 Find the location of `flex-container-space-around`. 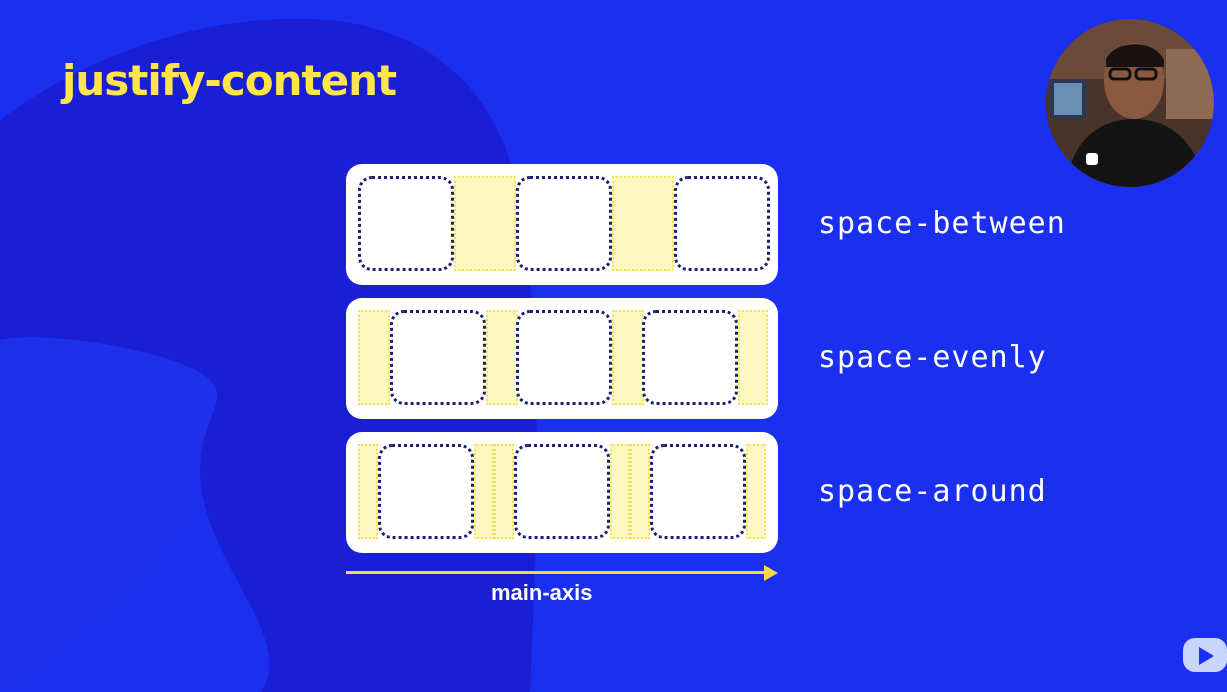

flex-container-space-around is located at coordinates (562, 492).